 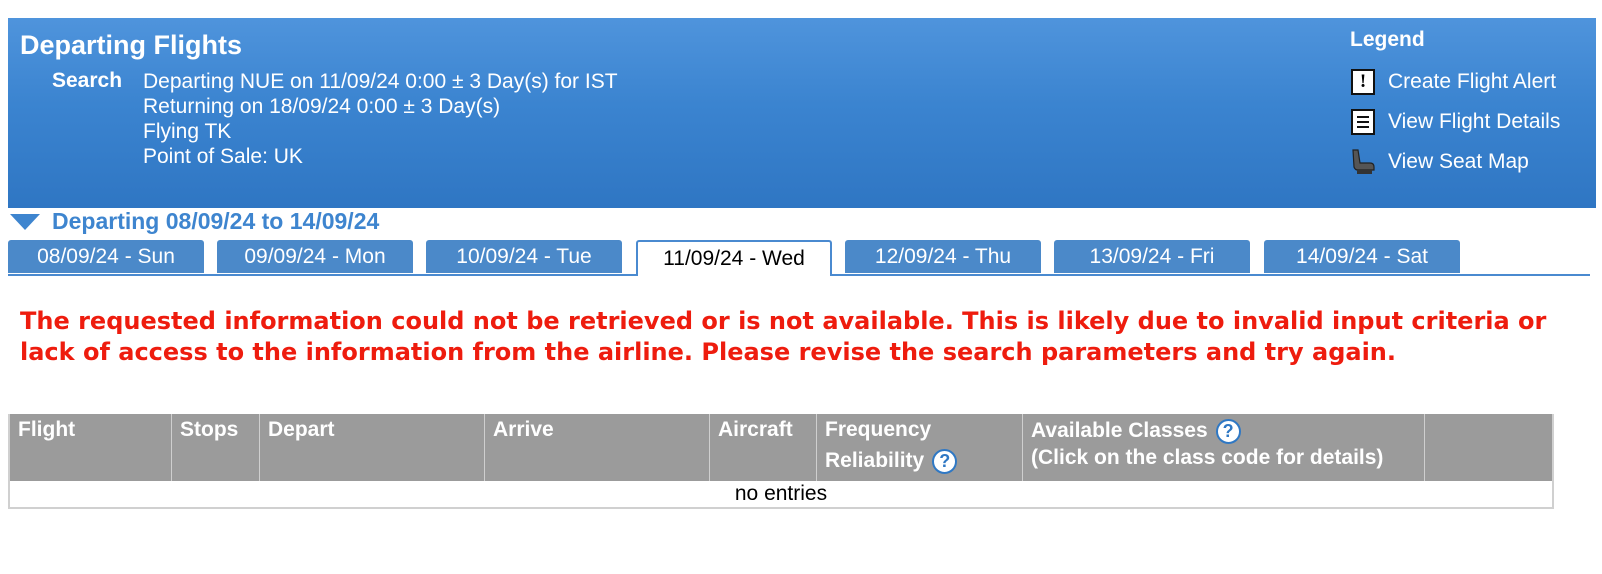 I want to click on flight-alert-icon: !, so click(x=1363, y=82).